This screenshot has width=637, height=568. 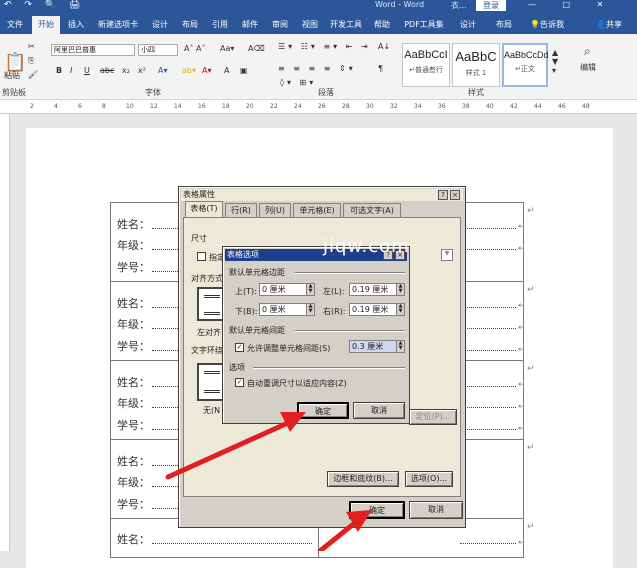 What do you see at coordinates (447, 255) in the screenshot?
I see `unit-dropdown: ▼` at bounding box center [447, 255].